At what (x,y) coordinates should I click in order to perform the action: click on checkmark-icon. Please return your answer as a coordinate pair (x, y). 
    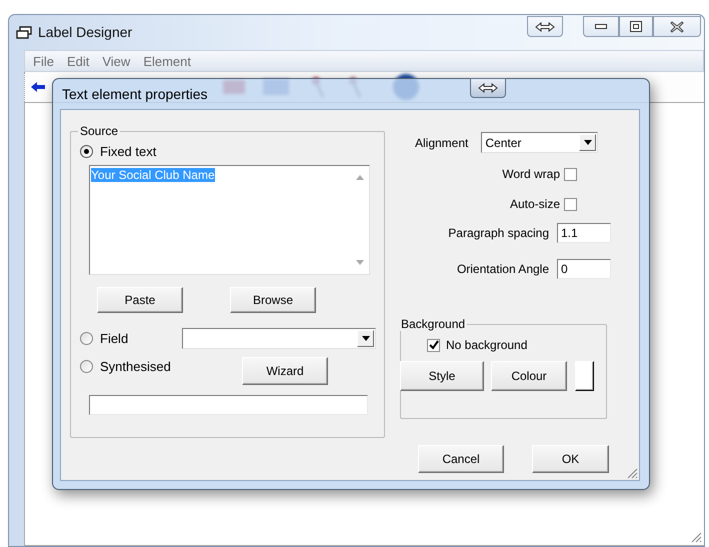
    Looking at the image, I should click on (433, 345).